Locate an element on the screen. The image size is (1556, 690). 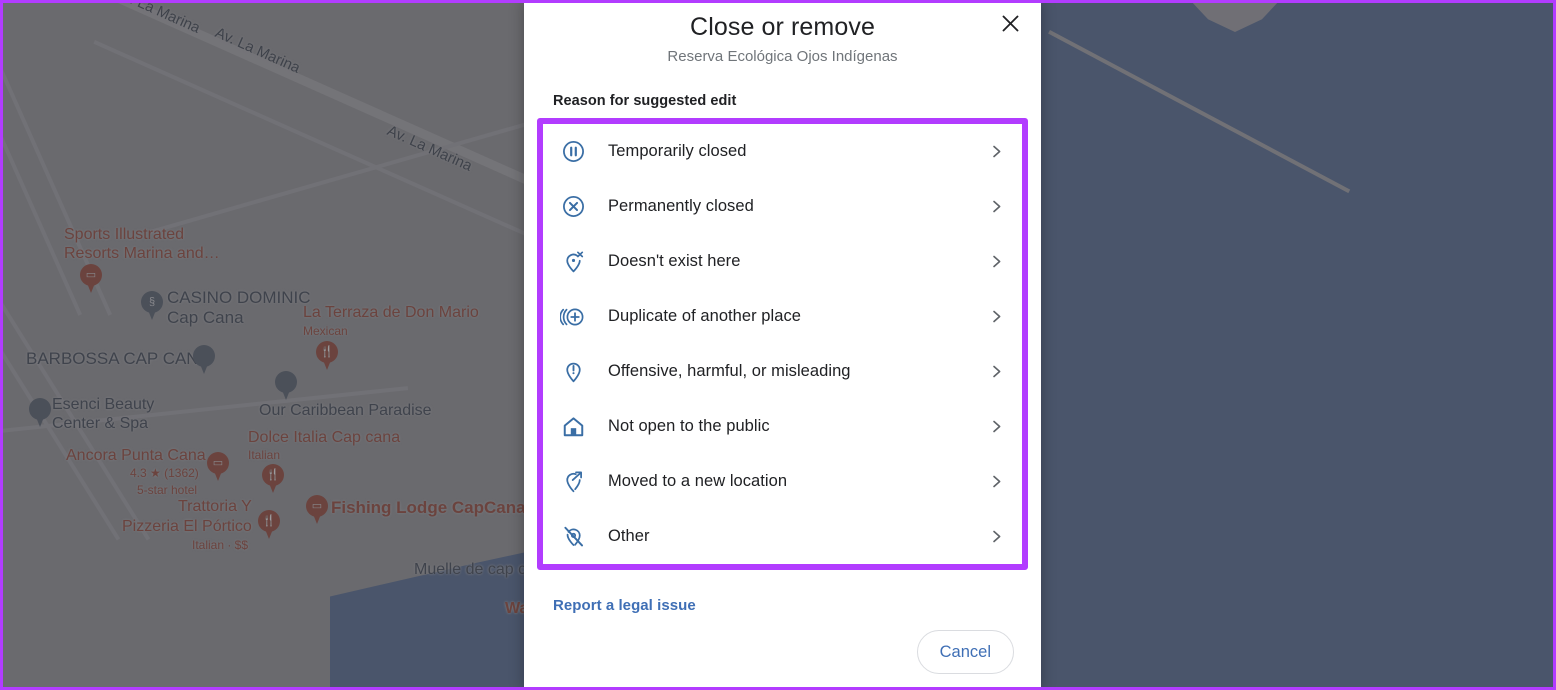
option-not-open-to-the-public: Not open to the public is located at coordinates (782, 426).